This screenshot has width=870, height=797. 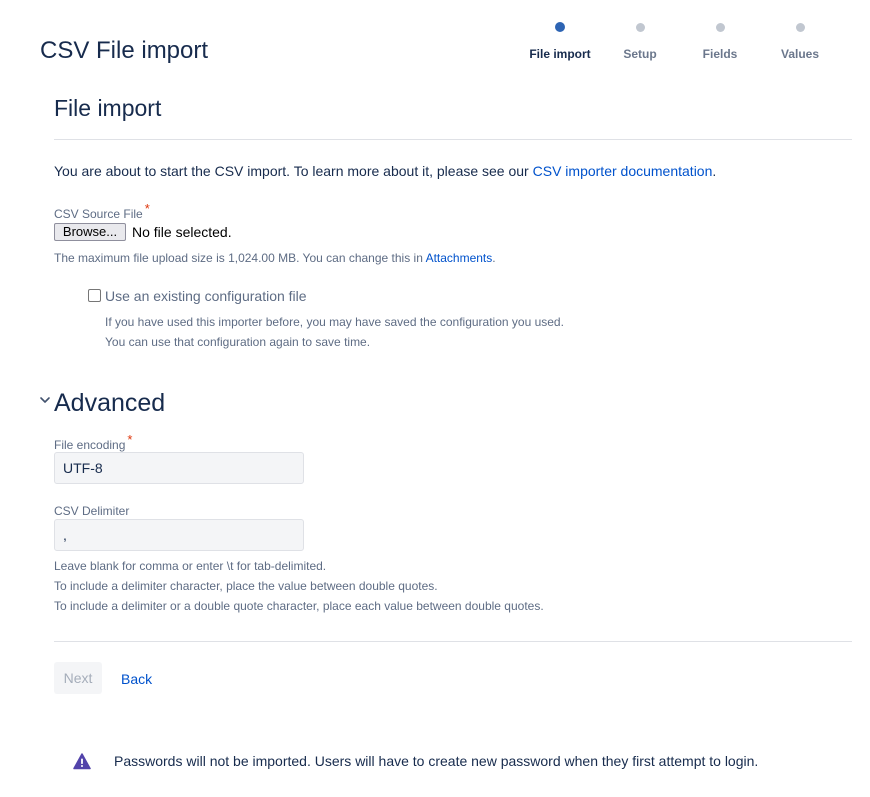 I want to click on step-fields: Fields, so click(x=720, y=39).